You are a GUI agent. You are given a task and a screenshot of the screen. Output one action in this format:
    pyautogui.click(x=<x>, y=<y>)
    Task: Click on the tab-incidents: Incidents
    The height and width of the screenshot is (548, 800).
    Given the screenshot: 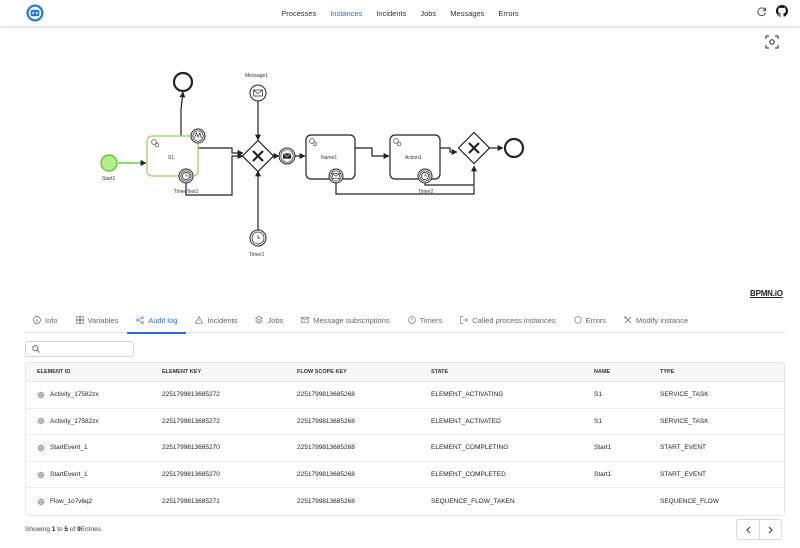 What is the action you would take?
    pyautogui.click(x=216, y=320)
    